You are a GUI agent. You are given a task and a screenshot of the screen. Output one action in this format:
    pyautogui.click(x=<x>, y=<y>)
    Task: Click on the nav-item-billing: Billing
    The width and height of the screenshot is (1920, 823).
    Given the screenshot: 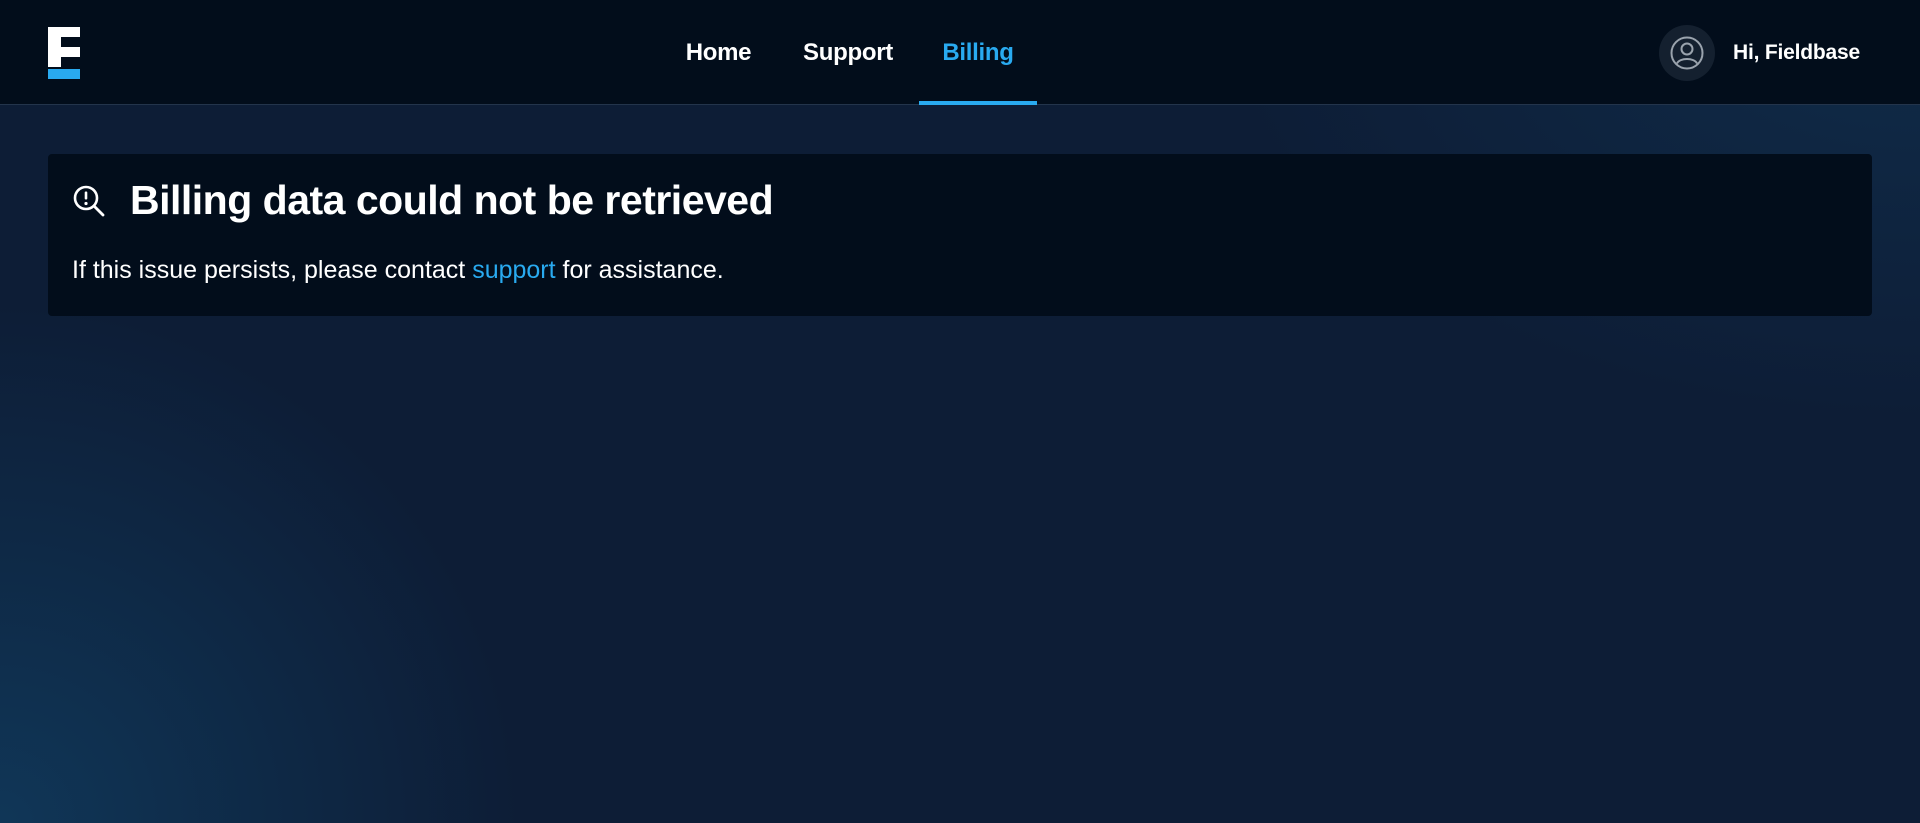 What is the action you would take?
    pyautogui.click(x=978, y=52)
    